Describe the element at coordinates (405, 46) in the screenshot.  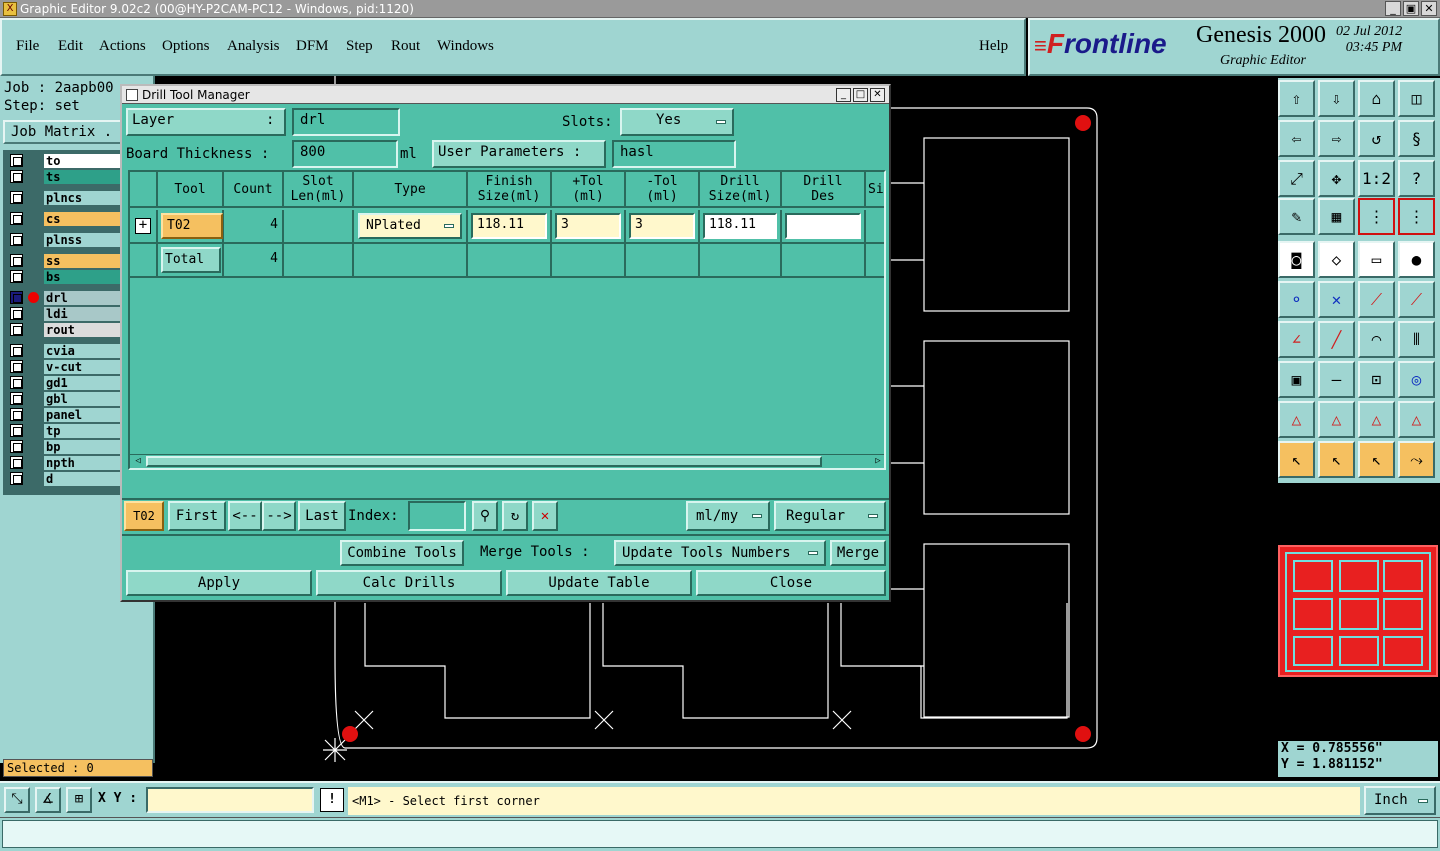
I see `menu-rout: Rout` at that location.